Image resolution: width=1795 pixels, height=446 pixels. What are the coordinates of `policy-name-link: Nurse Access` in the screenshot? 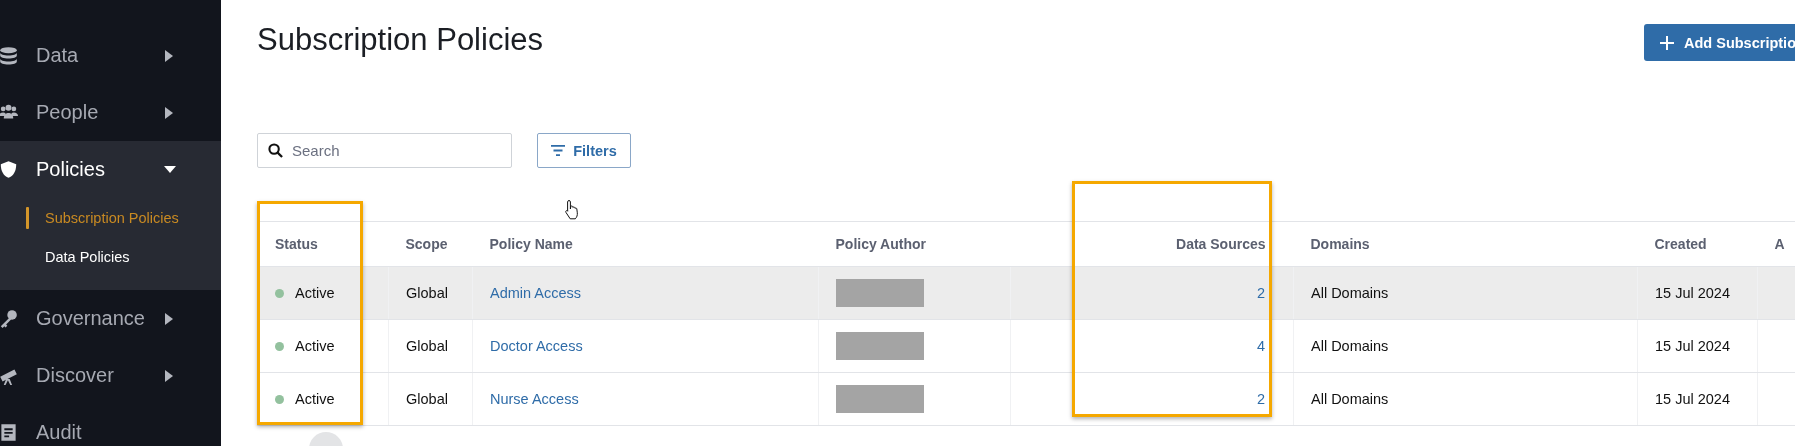 It's located at (534, 399).